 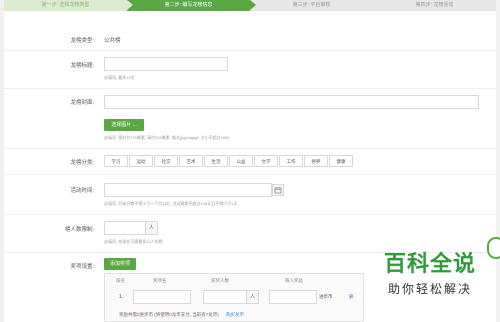 What do you see at coordinates (120, 264) in the screenshot?
I see `add-prize-button: 添加奖项` at bounding box center [120, 264].